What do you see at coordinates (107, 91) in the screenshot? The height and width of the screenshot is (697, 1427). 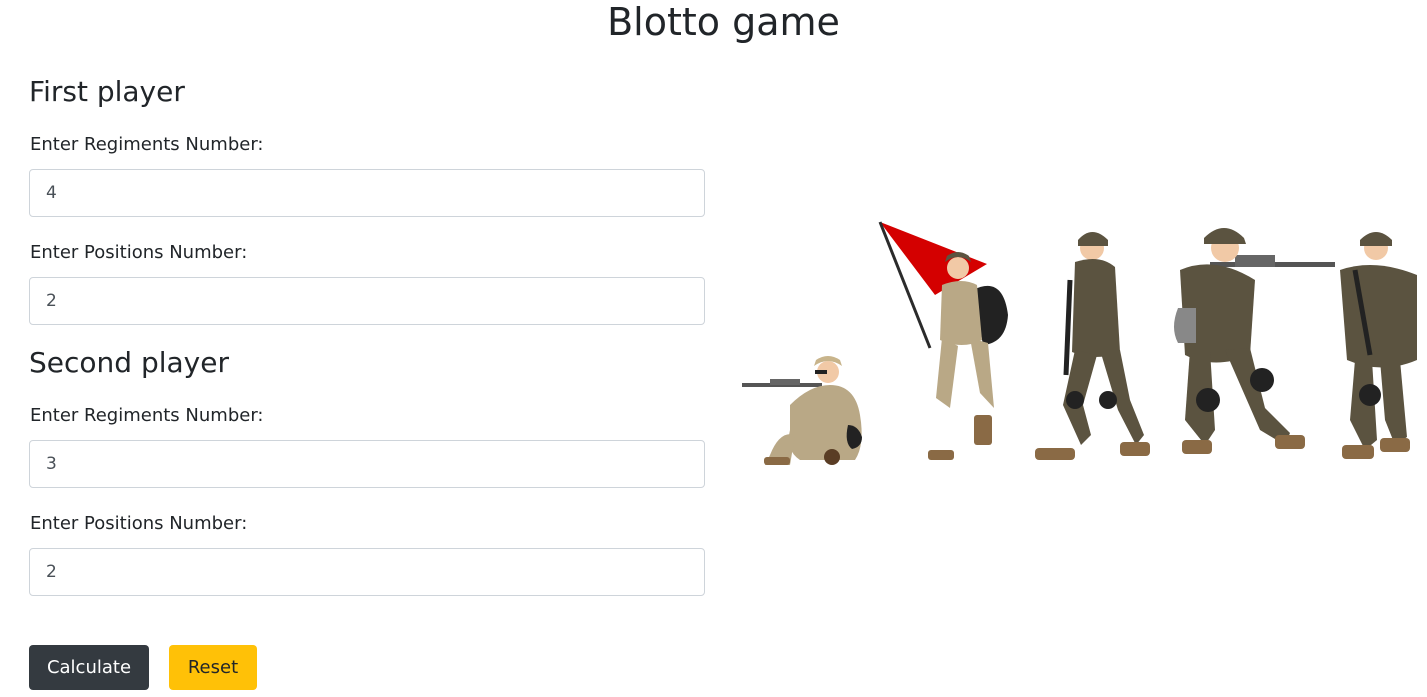 I see `first-player-heading: First player` at bounding box center [107, 91].